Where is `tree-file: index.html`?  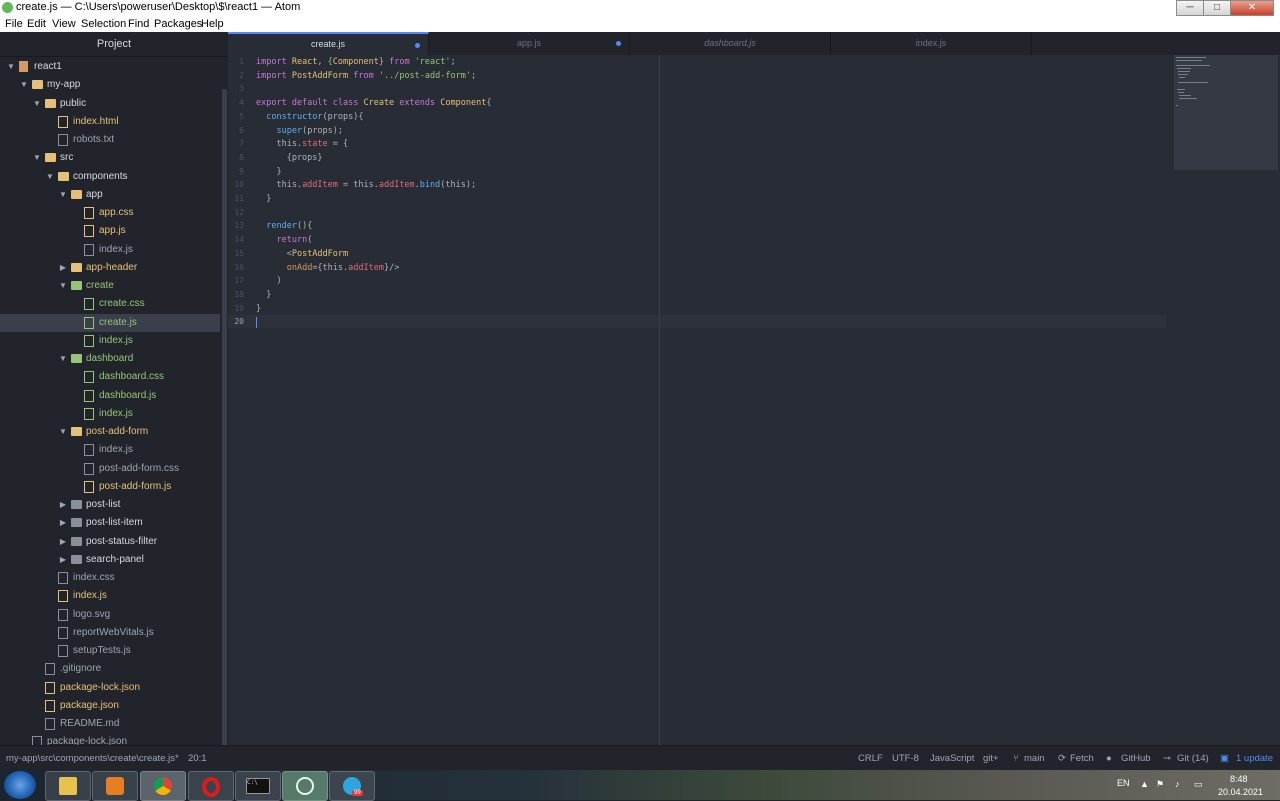 tree-file: index.html is located at coordinates (110, 122).